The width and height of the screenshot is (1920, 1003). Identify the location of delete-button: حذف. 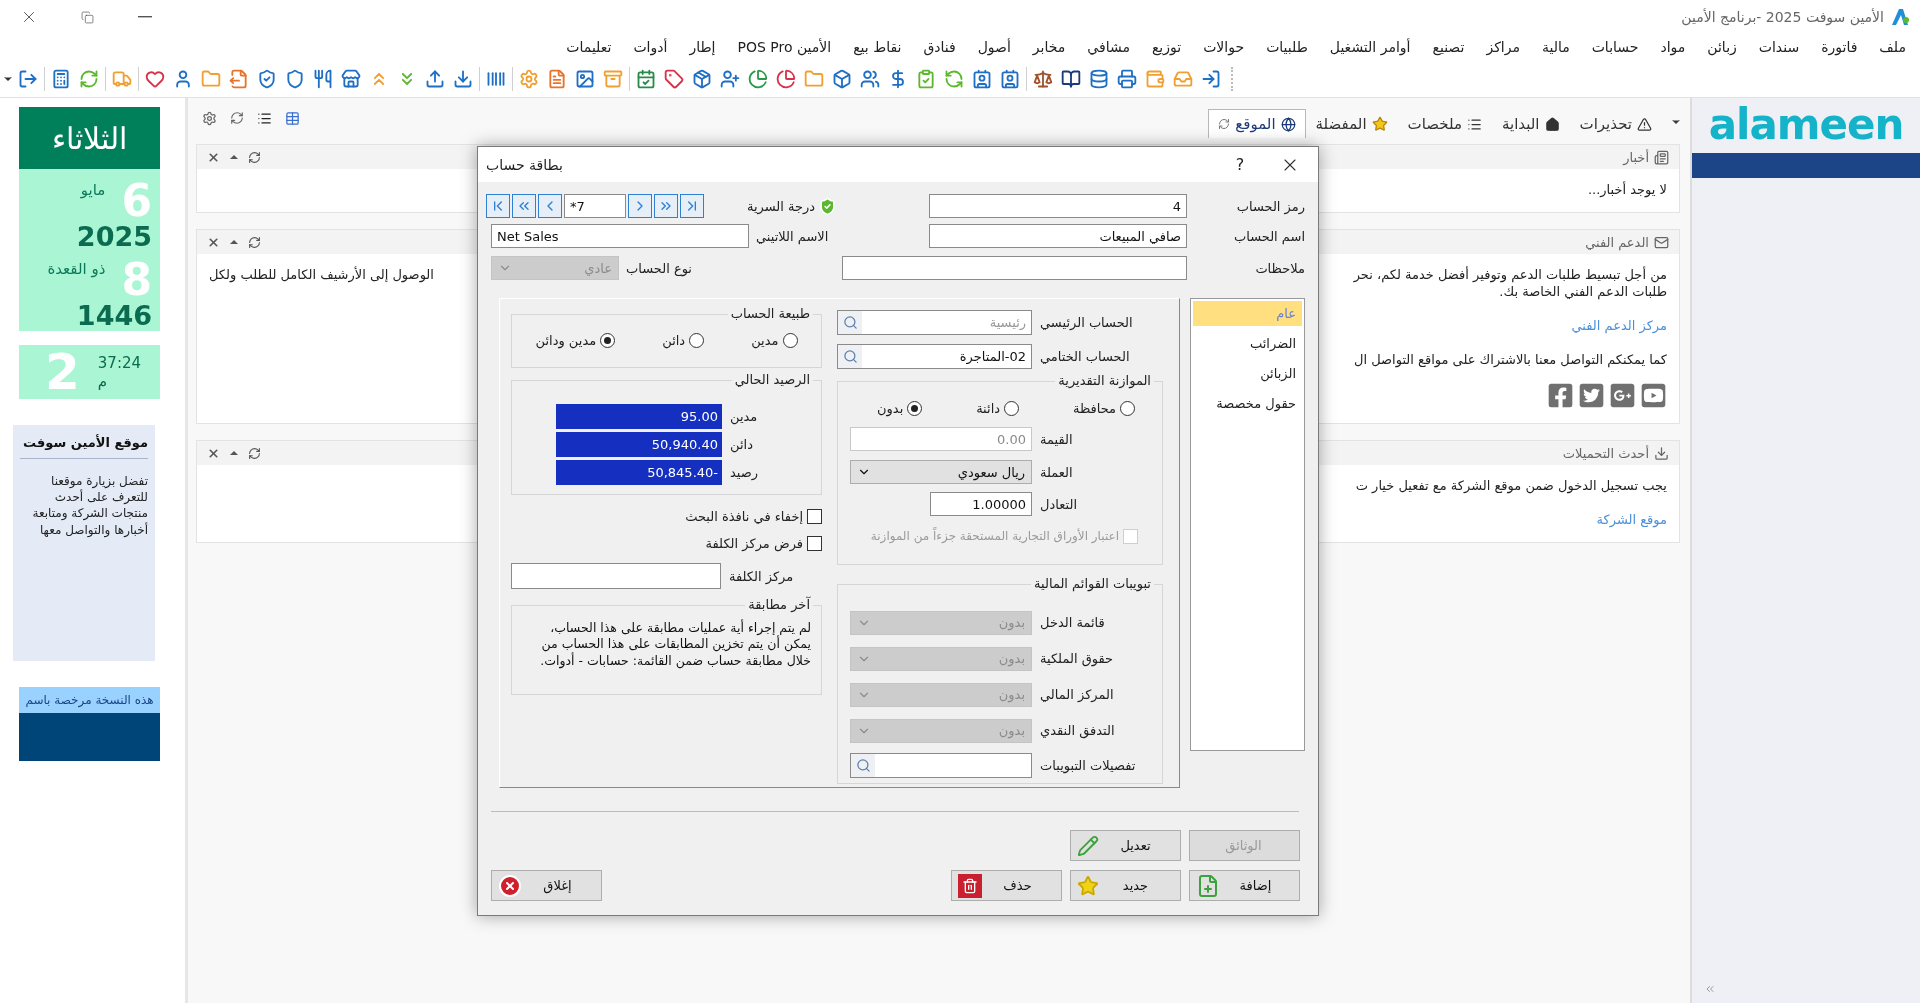
(1006, 885).